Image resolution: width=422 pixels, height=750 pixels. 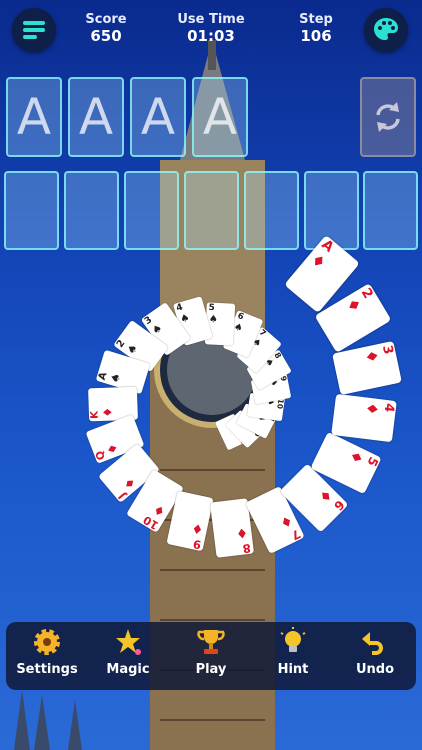 What do you see at coordinates (211, 36) in the screenshot?
I see `time-value: 01:03` at bounding box center [211, 36].